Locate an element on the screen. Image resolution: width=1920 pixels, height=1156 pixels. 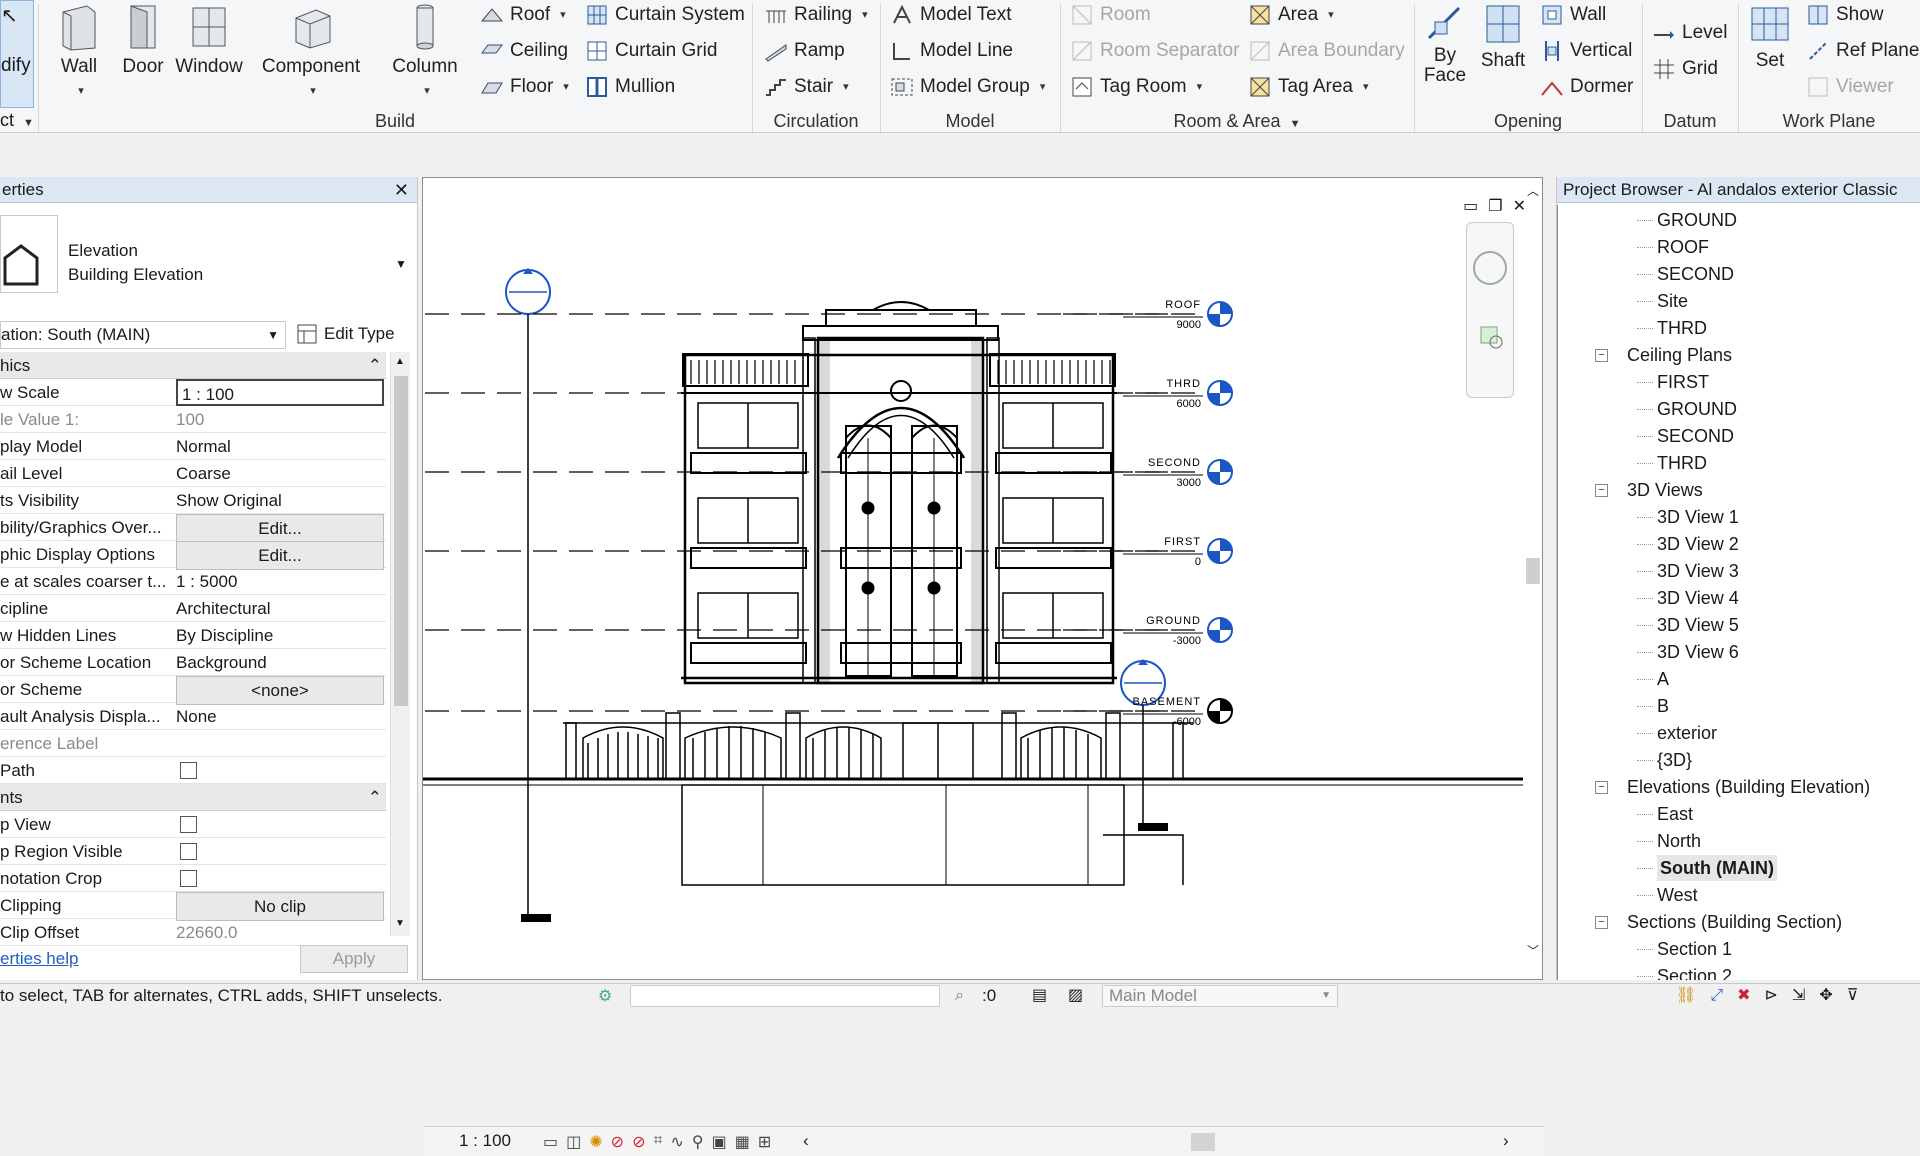
scroll-up-icon: ︿ is located at coordinates (1533, 190).